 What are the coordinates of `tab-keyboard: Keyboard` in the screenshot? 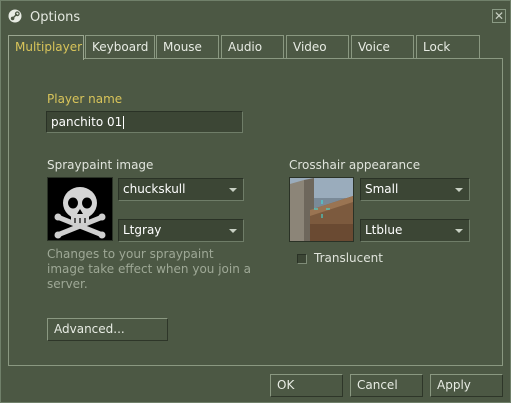 It's located at (120, 46).